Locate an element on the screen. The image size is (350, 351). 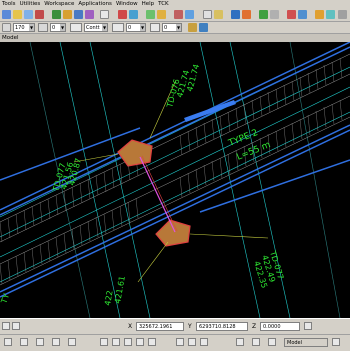
rotate-view-icon is located at coordinates (152, 342).